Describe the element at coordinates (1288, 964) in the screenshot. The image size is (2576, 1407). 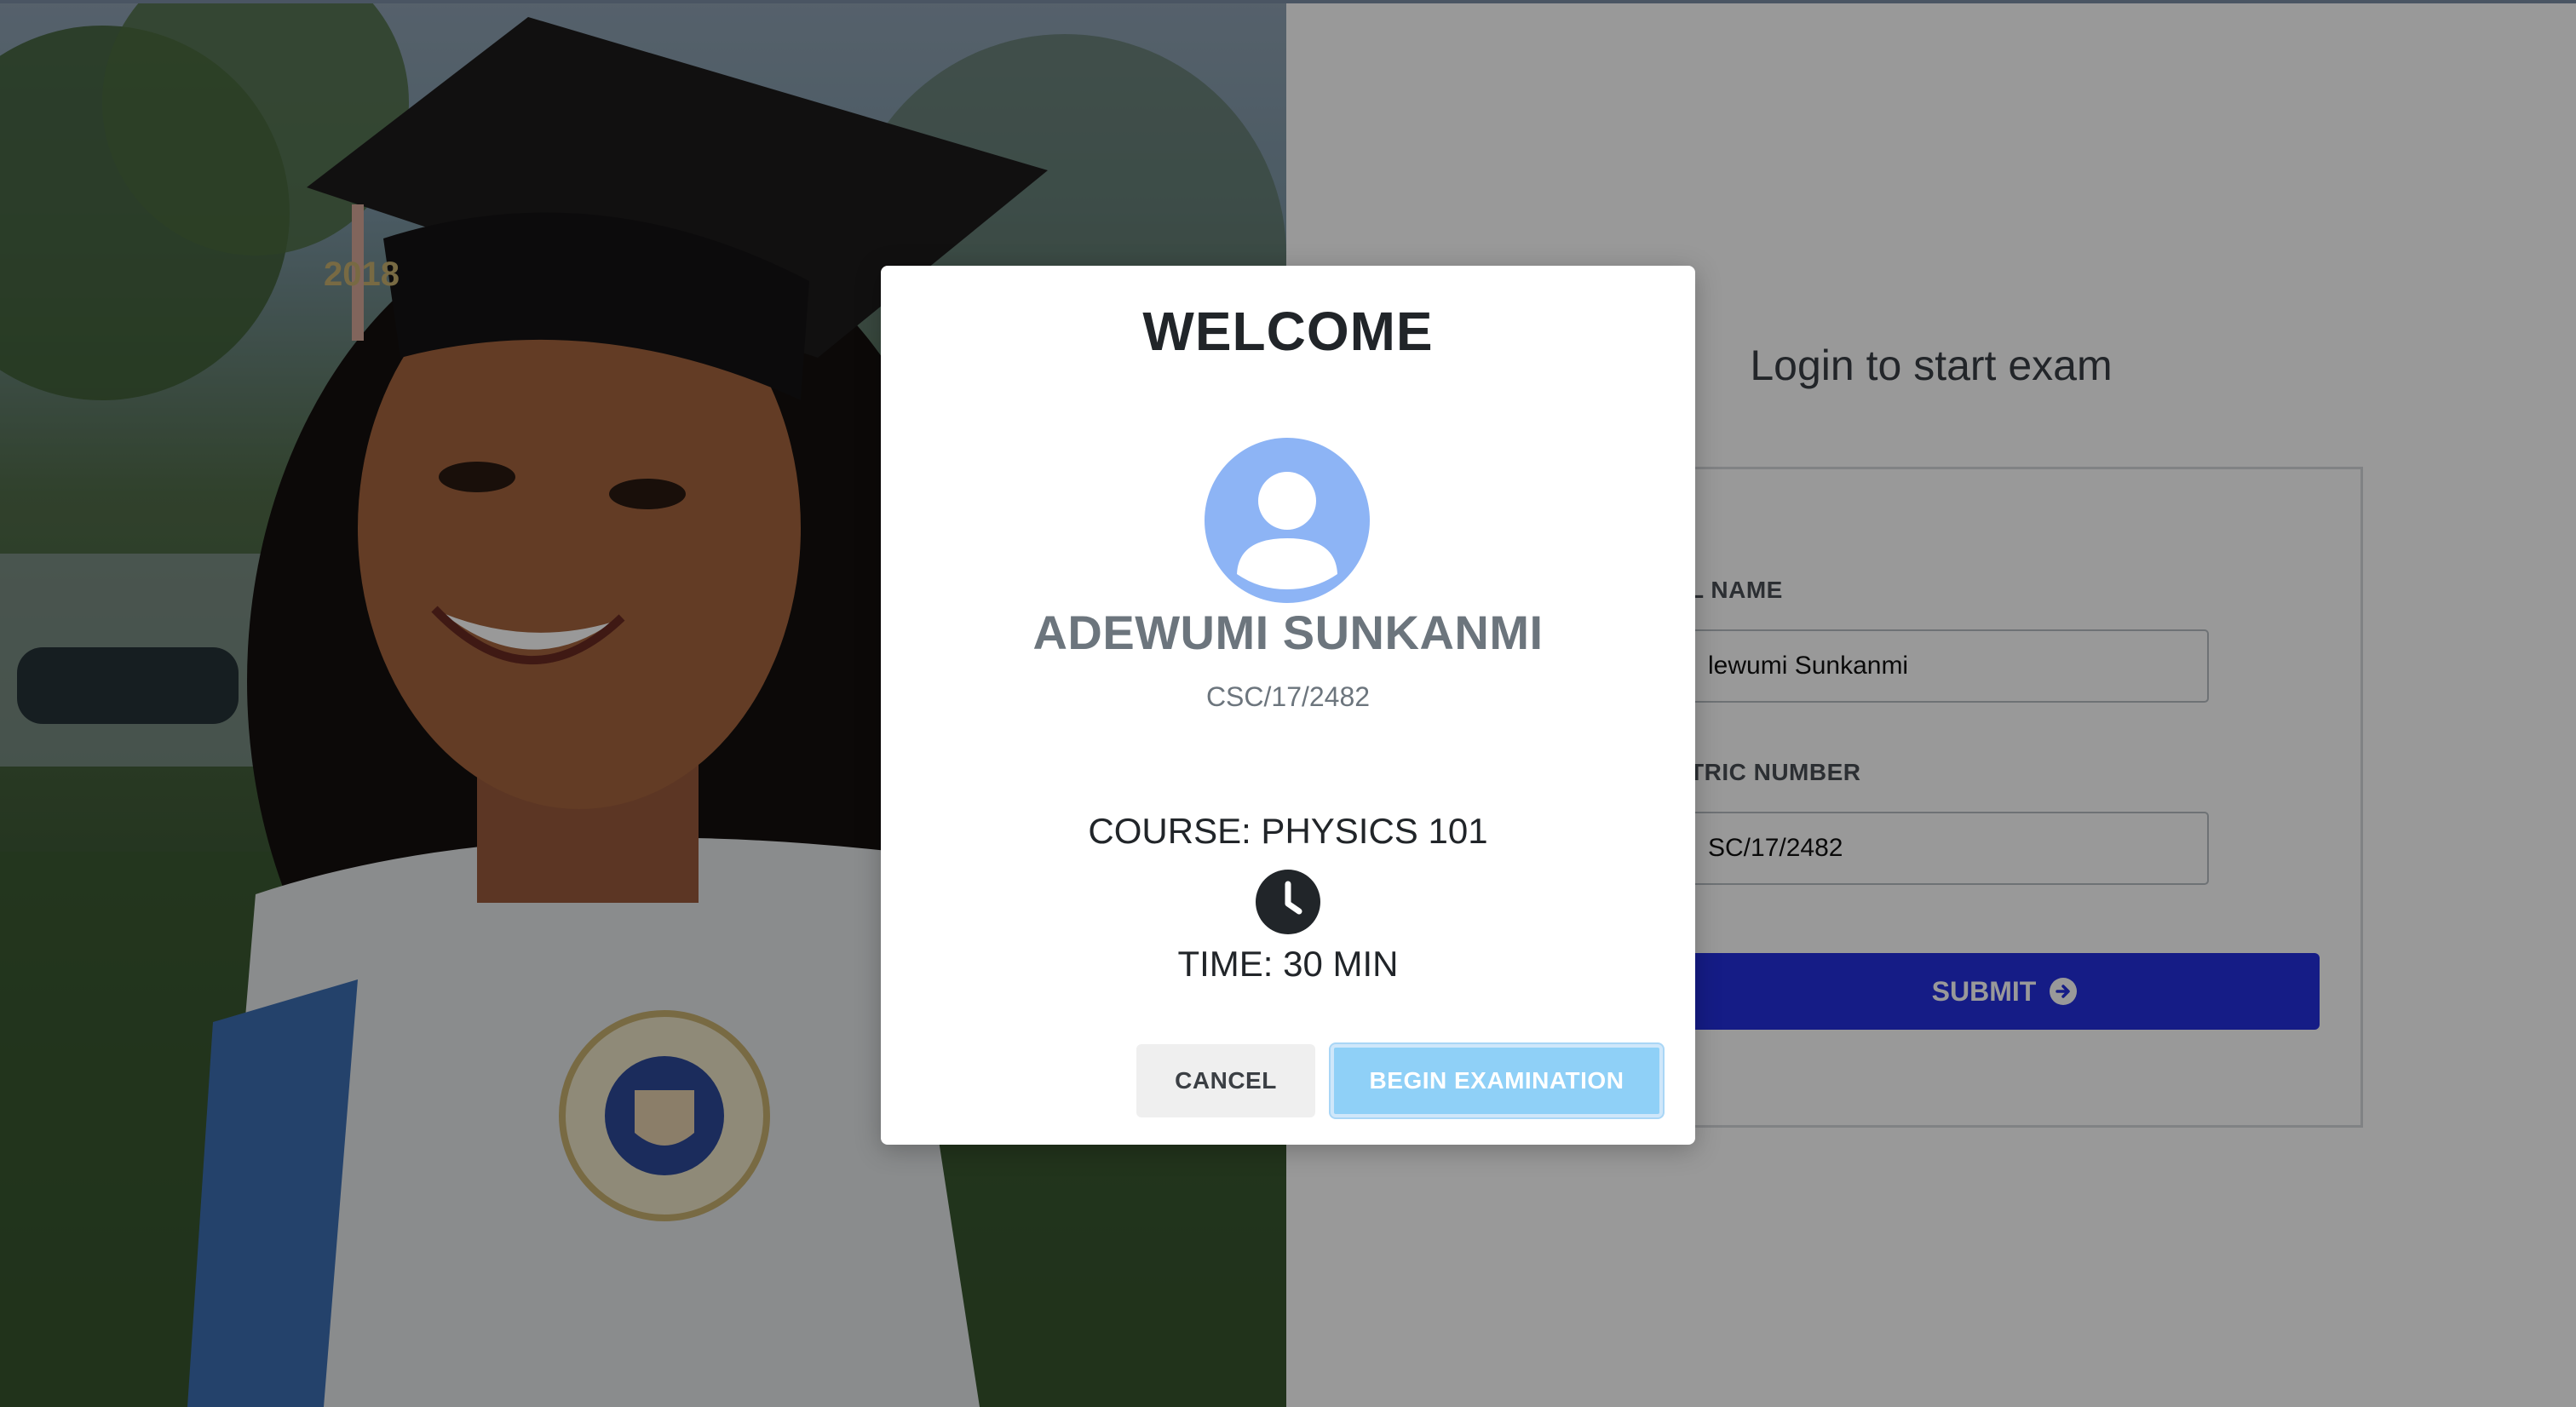
I see `exam-duration: TIME: 30 MIN` at that location.